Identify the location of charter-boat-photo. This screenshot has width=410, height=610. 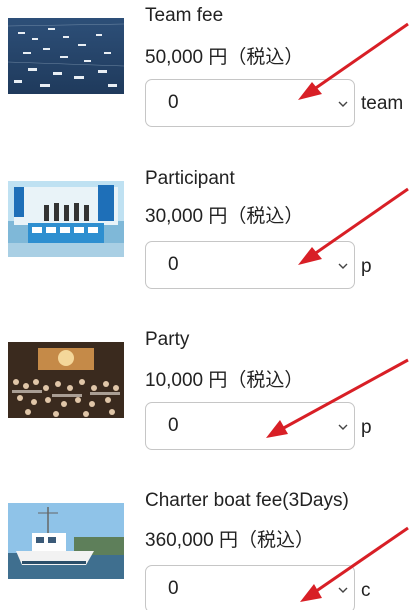
(66, 541).